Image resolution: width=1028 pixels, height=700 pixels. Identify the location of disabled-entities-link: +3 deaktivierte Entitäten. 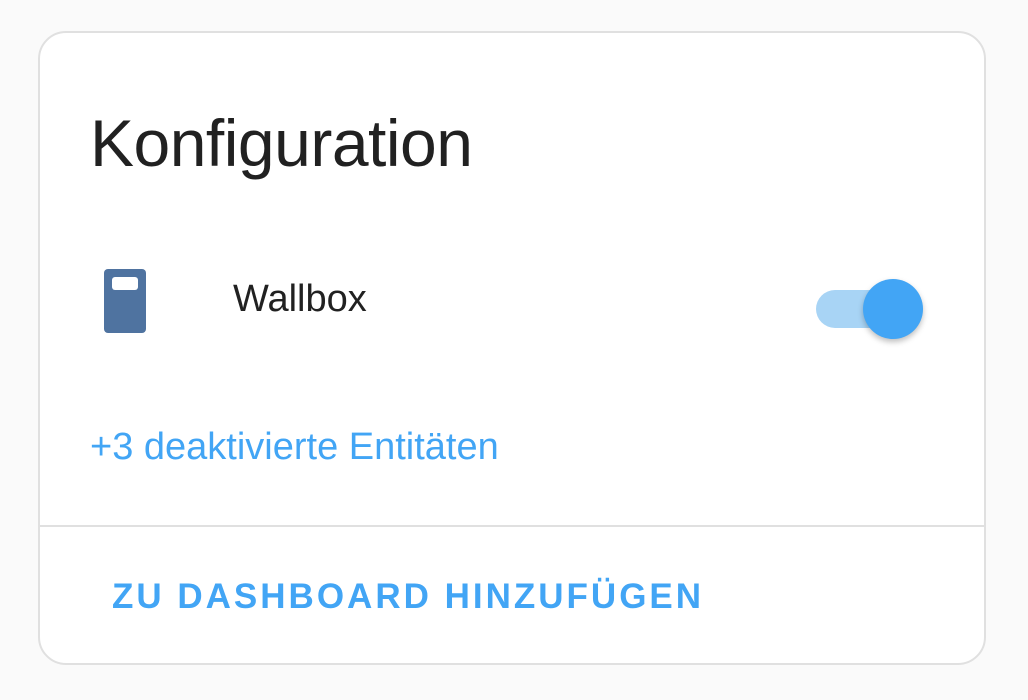
(294, 447).